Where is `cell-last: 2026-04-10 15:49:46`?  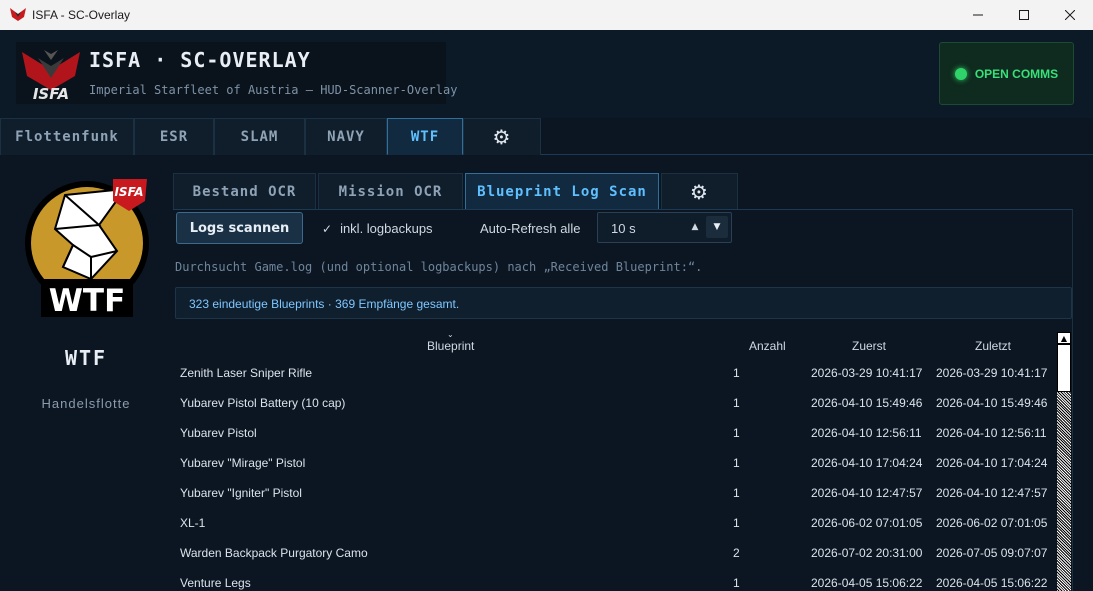 cell-last: 2026-04-10 15:49:46 is located at coordinates (992, 403).